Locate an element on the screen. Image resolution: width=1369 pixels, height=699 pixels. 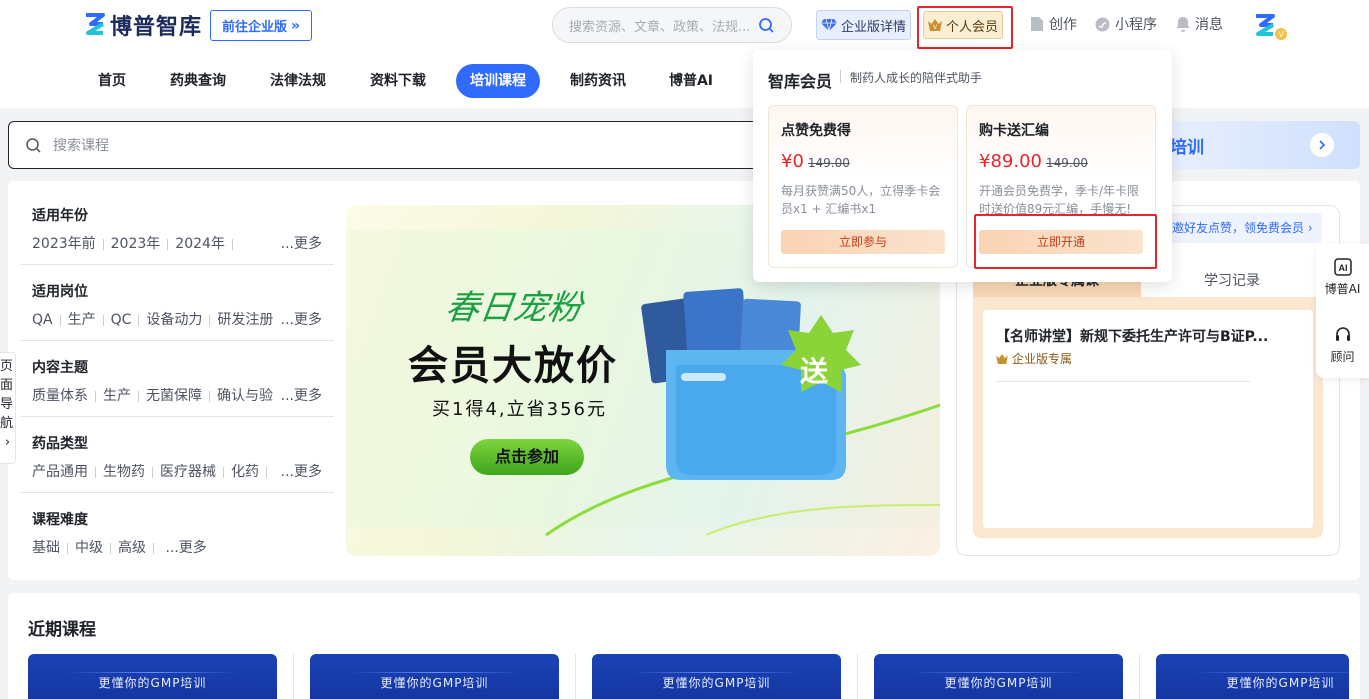
offer-price-value: ¥89.00 is located at coordinates (1010, 161).